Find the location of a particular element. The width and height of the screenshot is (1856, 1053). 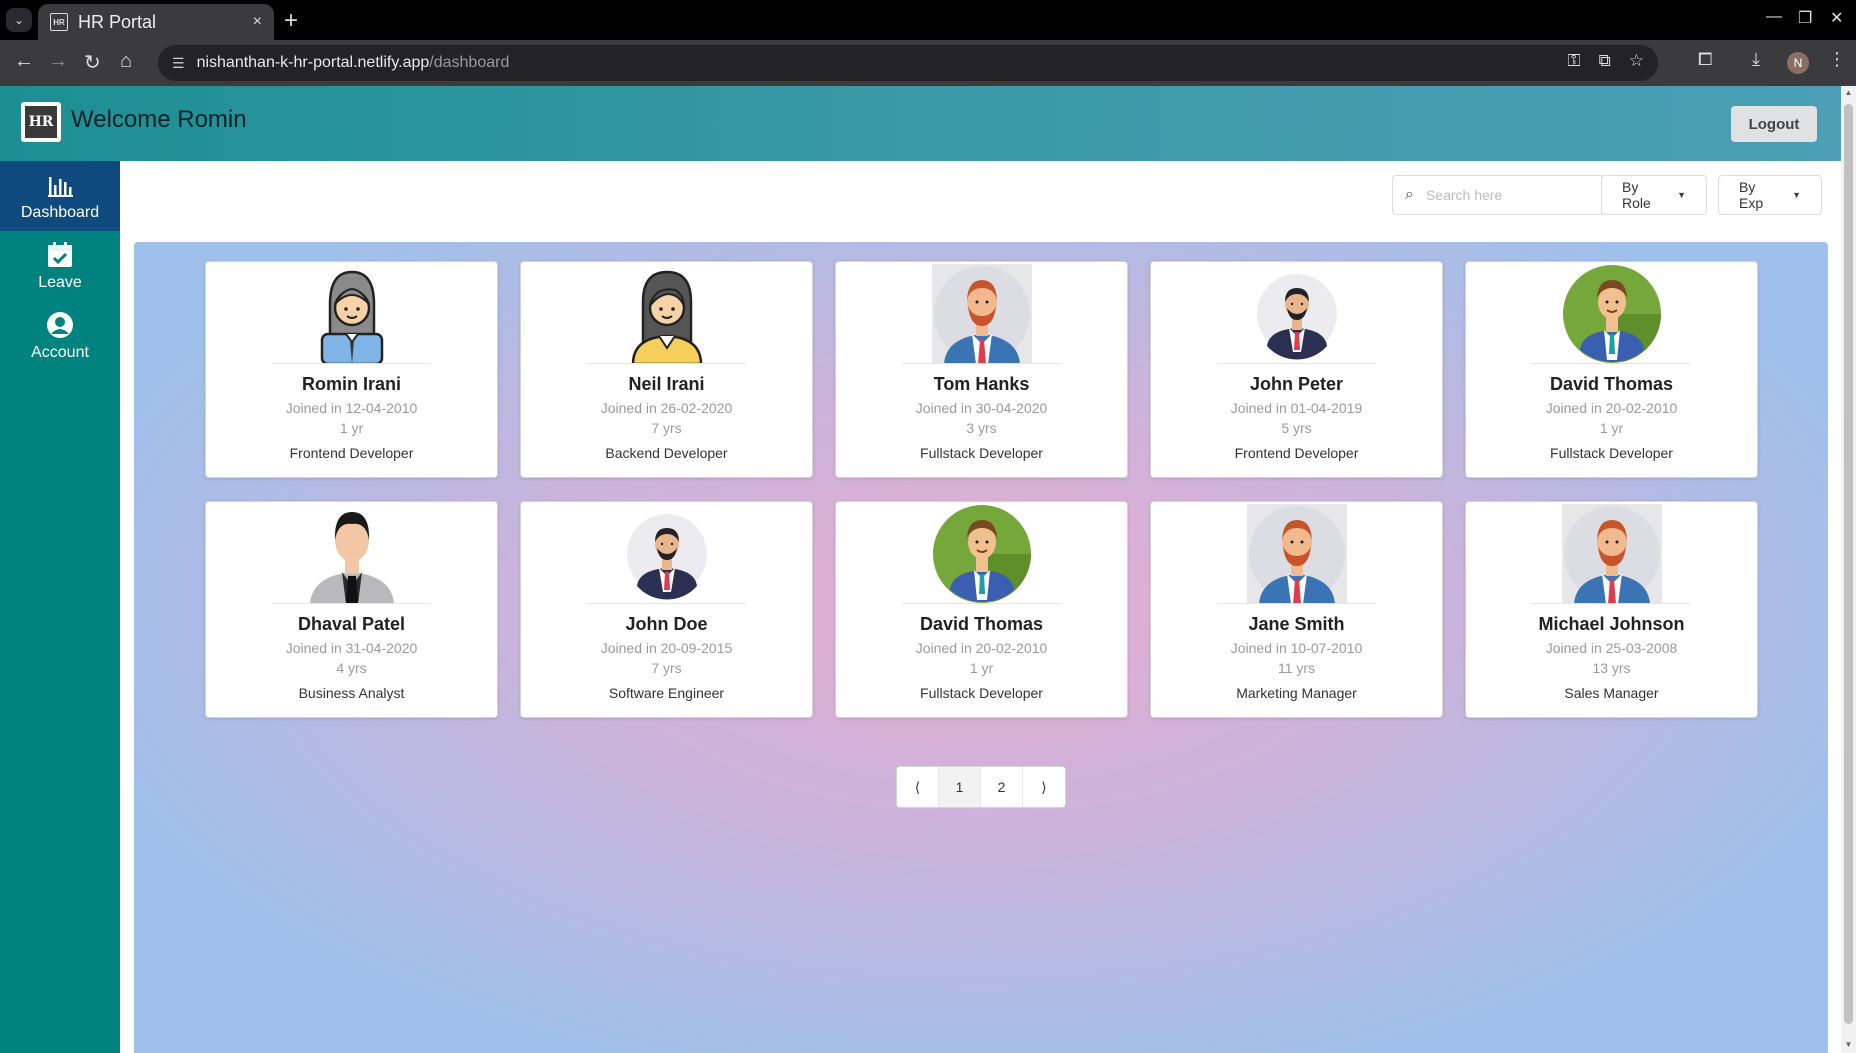

employee-joined-date: Joined in 10-07-2010 is located at coordinates (1296, 648).